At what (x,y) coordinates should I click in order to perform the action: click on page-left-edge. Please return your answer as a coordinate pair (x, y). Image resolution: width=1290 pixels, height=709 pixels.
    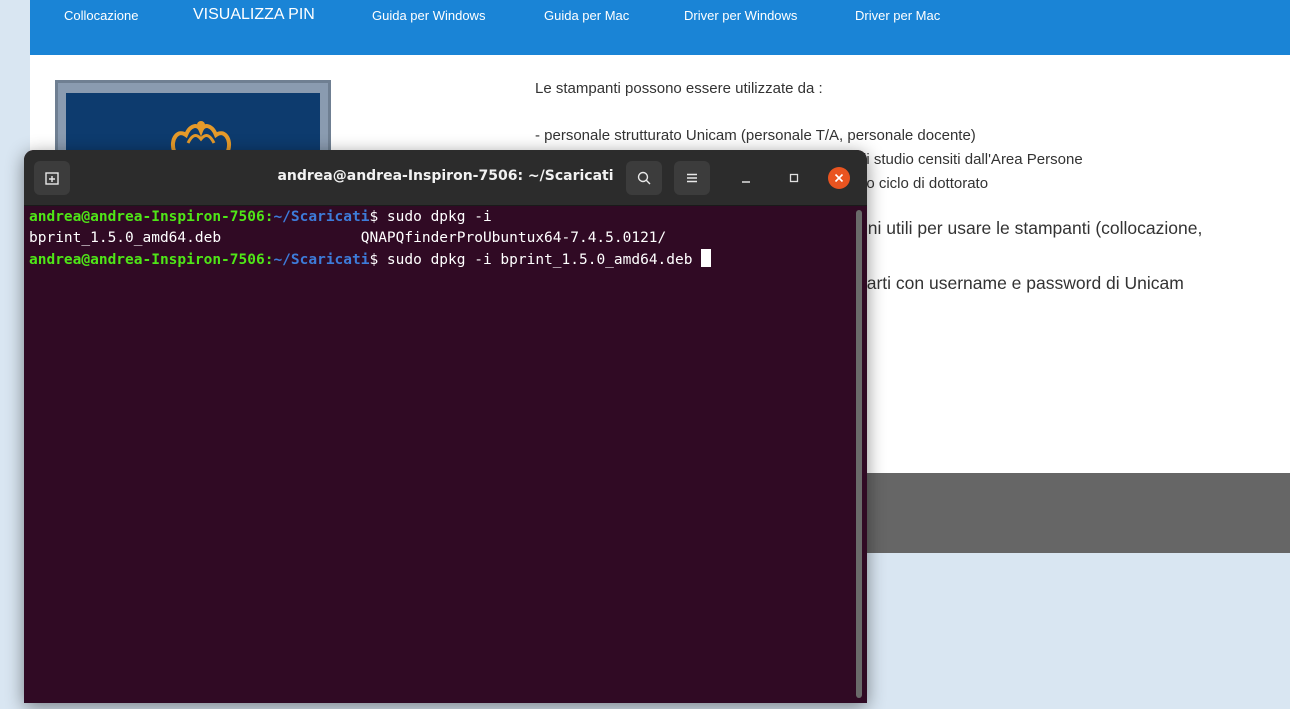
    Looking at the image, I should click on (4, 354).